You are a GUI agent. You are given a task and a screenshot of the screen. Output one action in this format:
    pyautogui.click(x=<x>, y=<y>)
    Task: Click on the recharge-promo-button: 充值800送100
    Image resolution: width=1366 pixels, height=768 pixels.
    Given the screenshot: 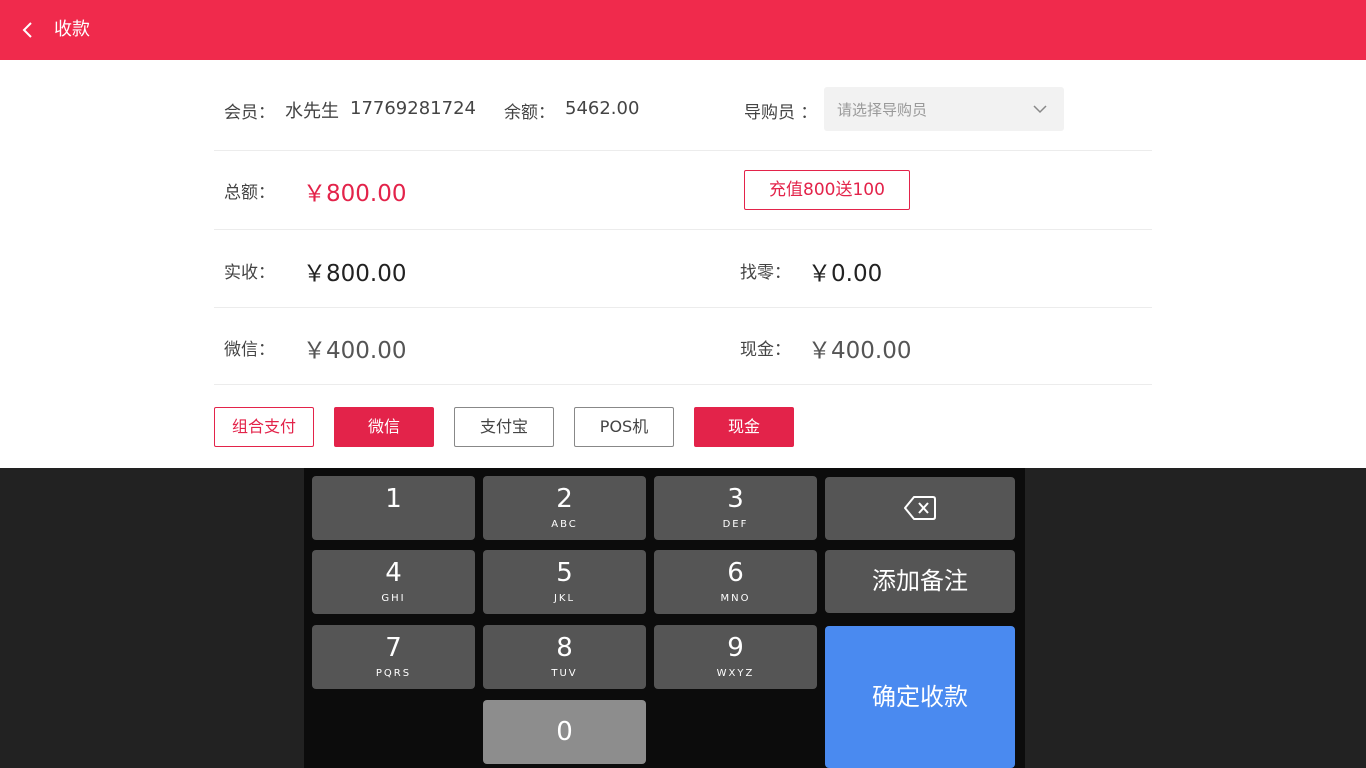 What is the action you would take?
    pyautogui.click(x=827, y=190)
    